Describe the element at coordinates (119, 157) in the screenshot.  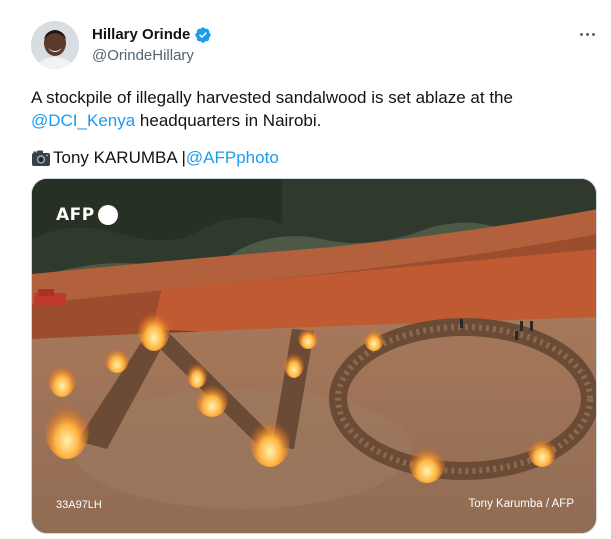
I see `photographer-name: Tony KARUMBA |` at that location.